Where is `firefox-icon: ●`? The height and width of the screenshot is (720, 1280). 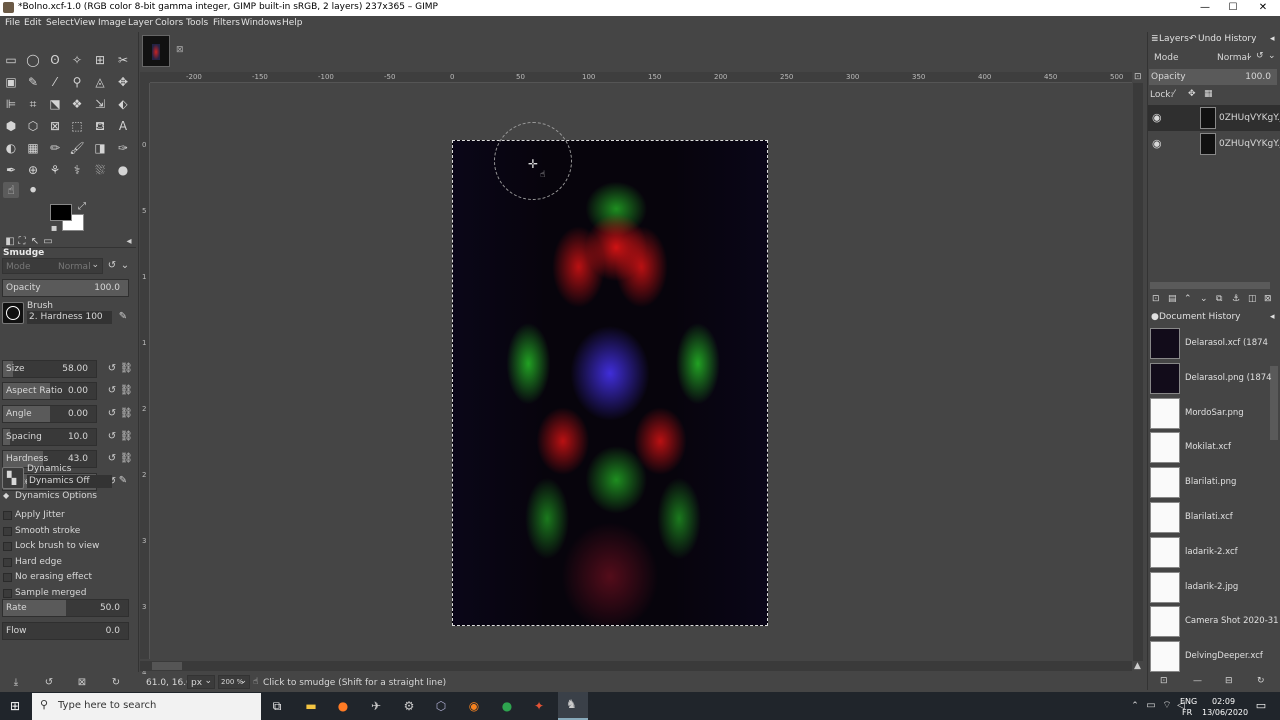
firefox-icon: ● is located at coordinates (343, 706).